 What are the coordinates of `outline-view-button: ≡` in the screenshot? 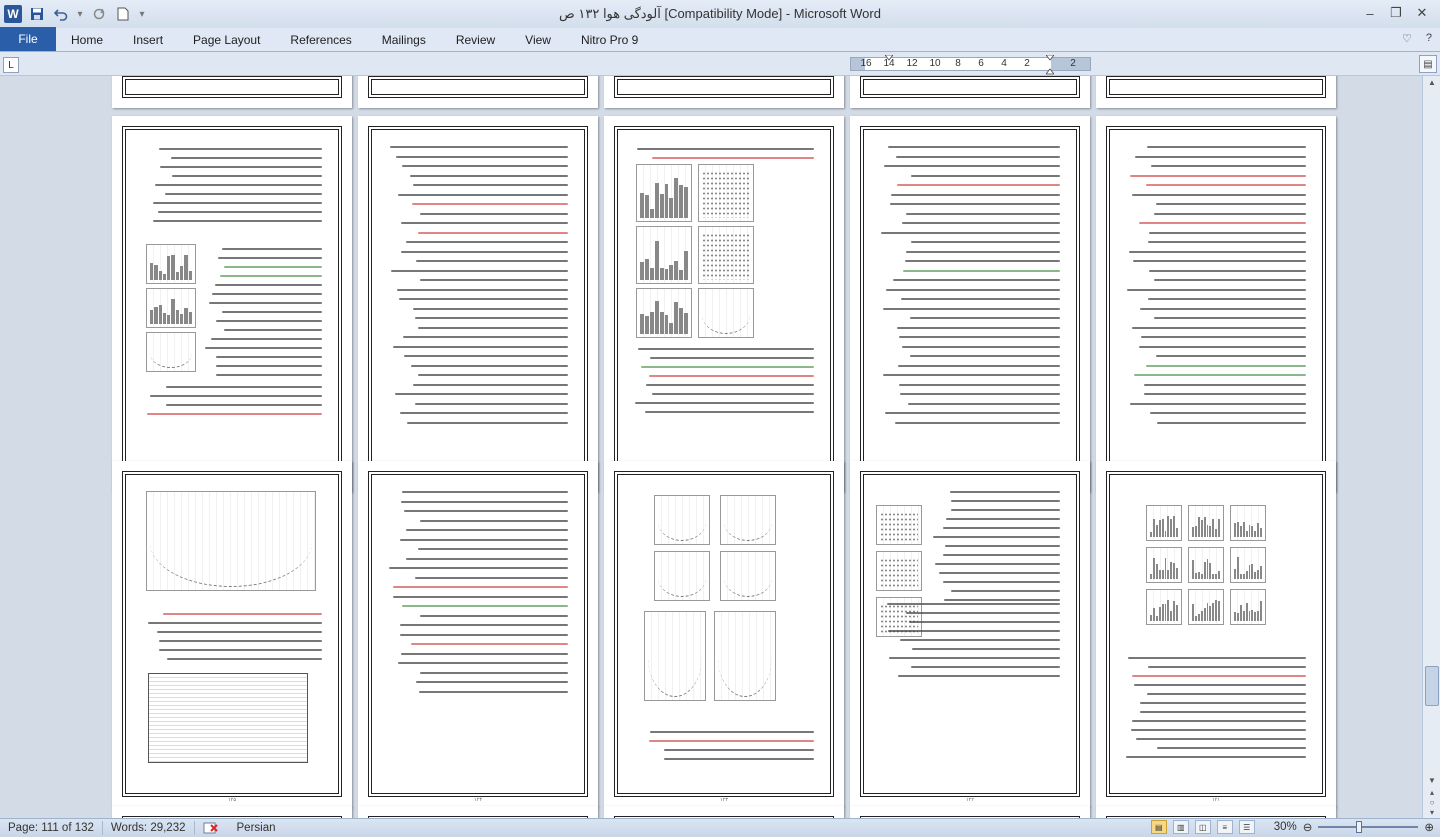 It's located at (1224, 827).